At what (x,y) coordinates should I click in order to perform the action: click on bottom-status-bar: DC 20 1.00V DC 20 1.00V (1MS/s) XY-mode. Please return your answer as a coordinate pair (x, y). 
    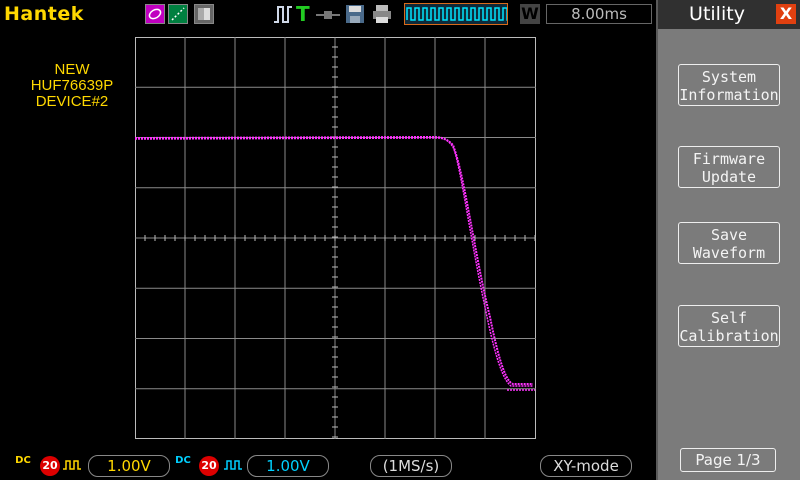
    Looking at the image, I should click on (328, 464).